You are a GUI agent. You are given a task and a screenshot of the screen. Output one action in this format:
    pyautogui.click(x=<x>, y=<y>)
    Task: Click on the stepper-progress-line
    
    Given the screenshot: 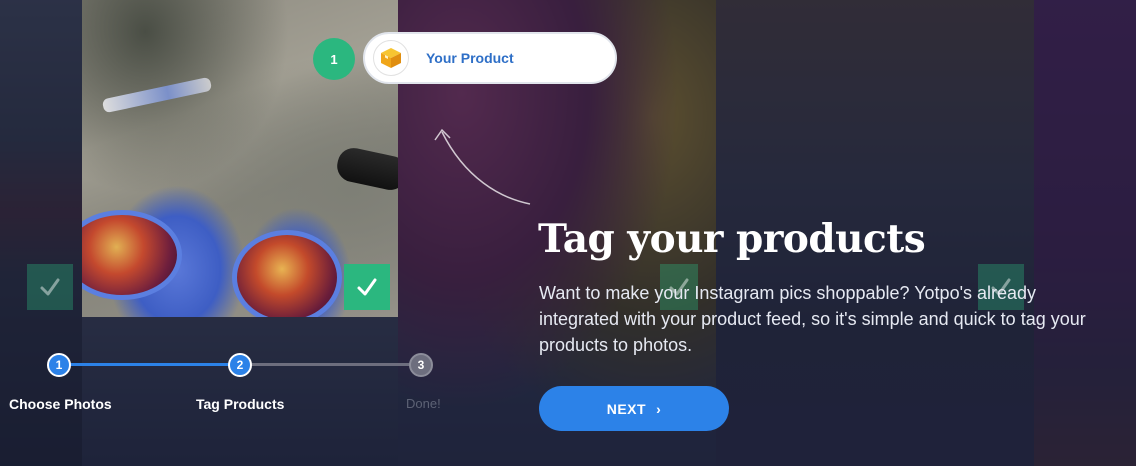 What is the action you would take?
    pyautogui.click(x=150, y=364)
    